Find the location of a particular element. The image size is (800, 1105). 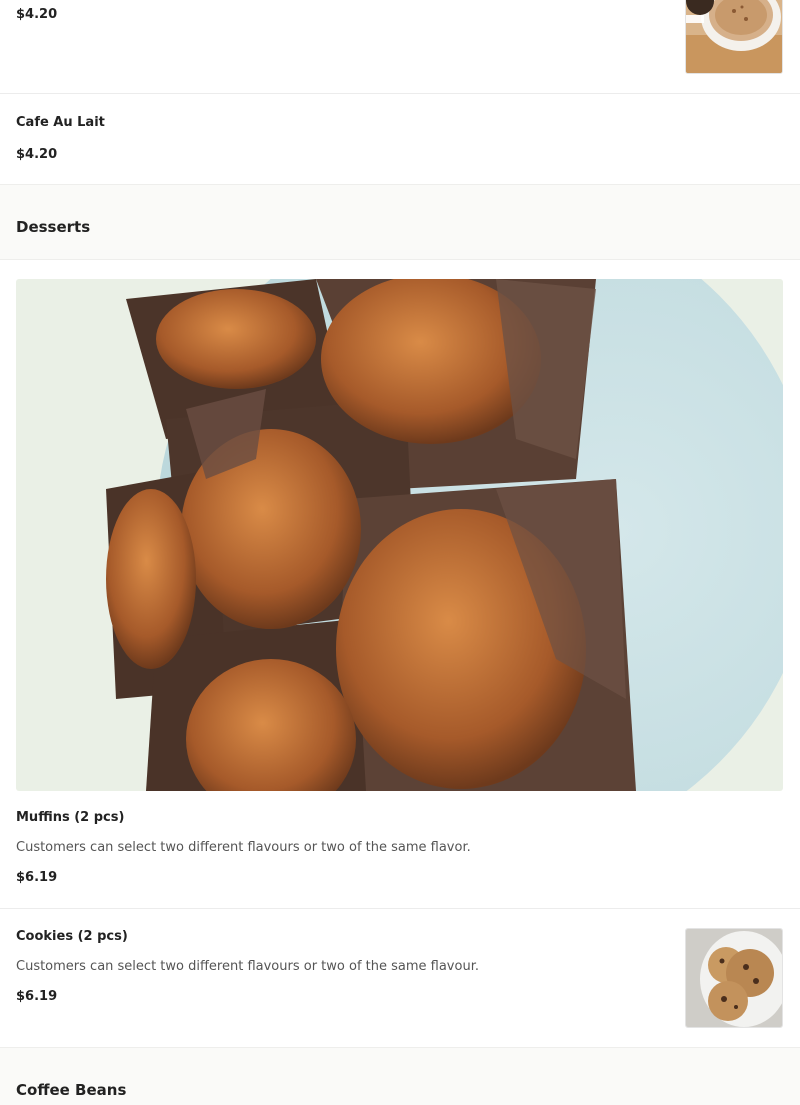

cookies-photo is located at coordinates (734, 978).